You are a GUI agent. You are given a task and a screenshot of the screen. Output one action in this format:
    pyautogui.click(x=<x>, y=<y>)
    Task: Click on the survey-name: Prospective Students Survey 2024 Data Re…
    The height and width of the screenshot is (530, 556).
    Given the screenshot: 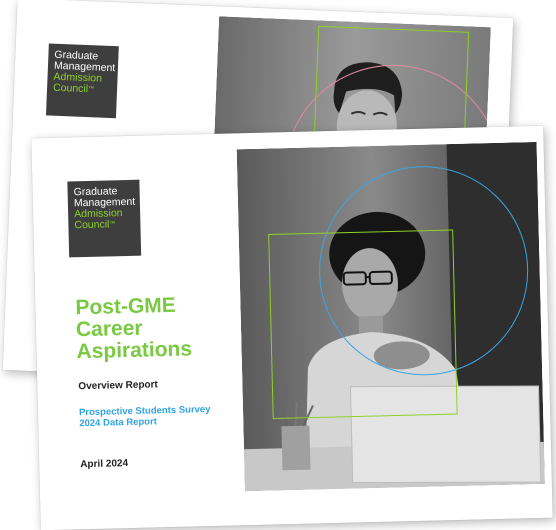 What is the action you would take?
    pyautogui.click(x=145, y=416)
    